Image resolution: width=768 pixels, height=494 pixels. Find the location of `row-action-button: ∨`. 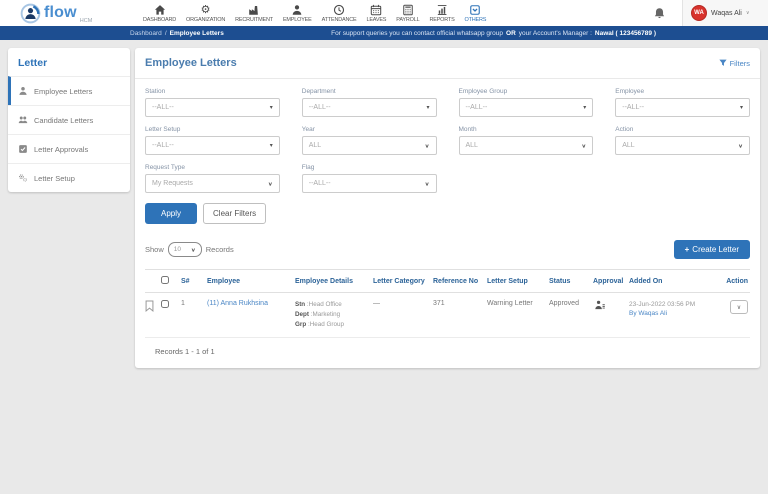

row-action-button: ∨ is located at coordinates (739, 307).